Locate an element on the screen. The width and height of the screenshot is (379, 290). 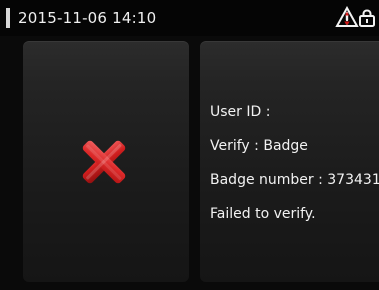
badge-number-label: Badge number : 373431 is located at coordinates (294, 180).